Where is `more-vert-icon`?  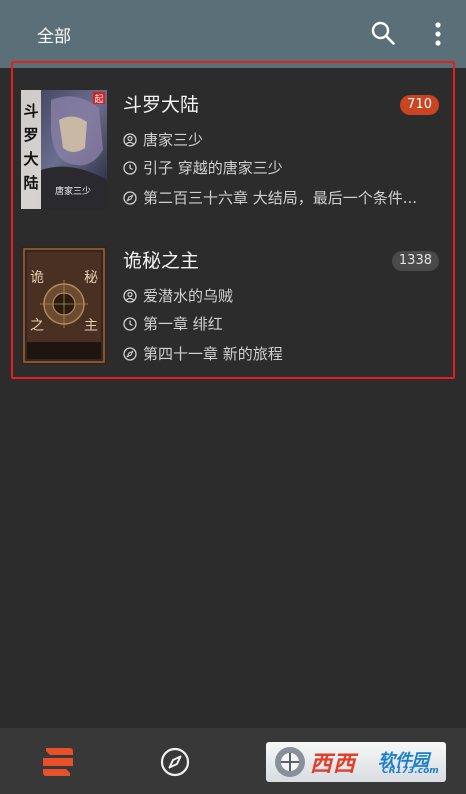
more-vert-icon is located at coordinates (438, 34).